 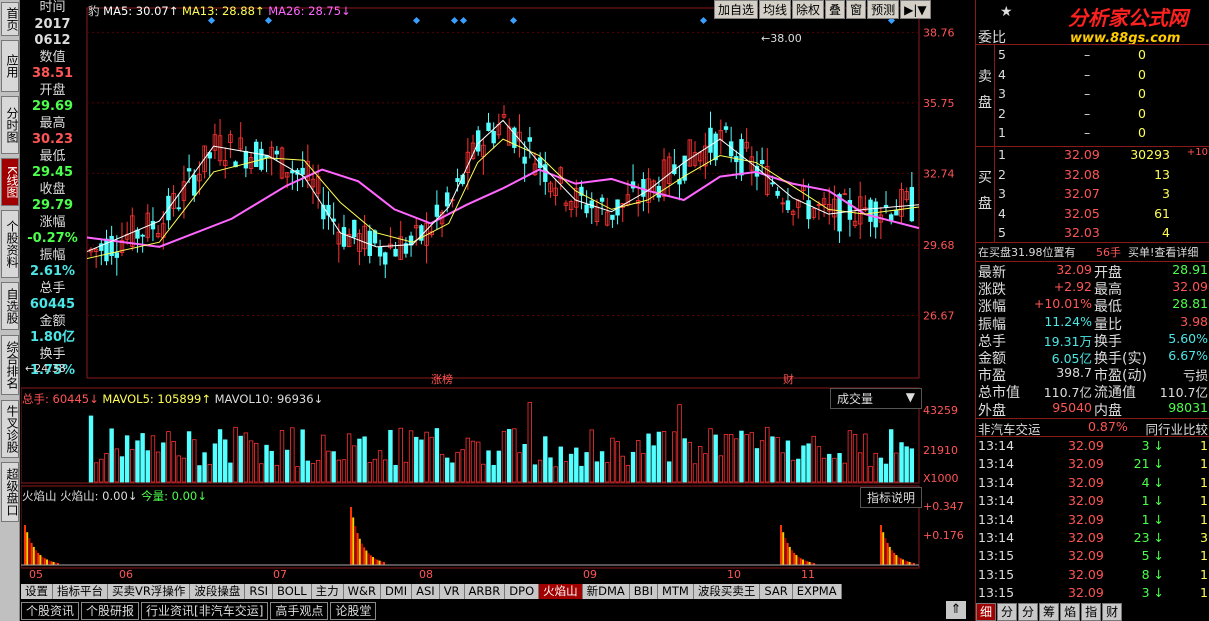 What do you see at coordinates (149, 591) in the screenshot?
I see `indicator-tab-2: 买卖VR浮操作` at bounding box center [149, 591].